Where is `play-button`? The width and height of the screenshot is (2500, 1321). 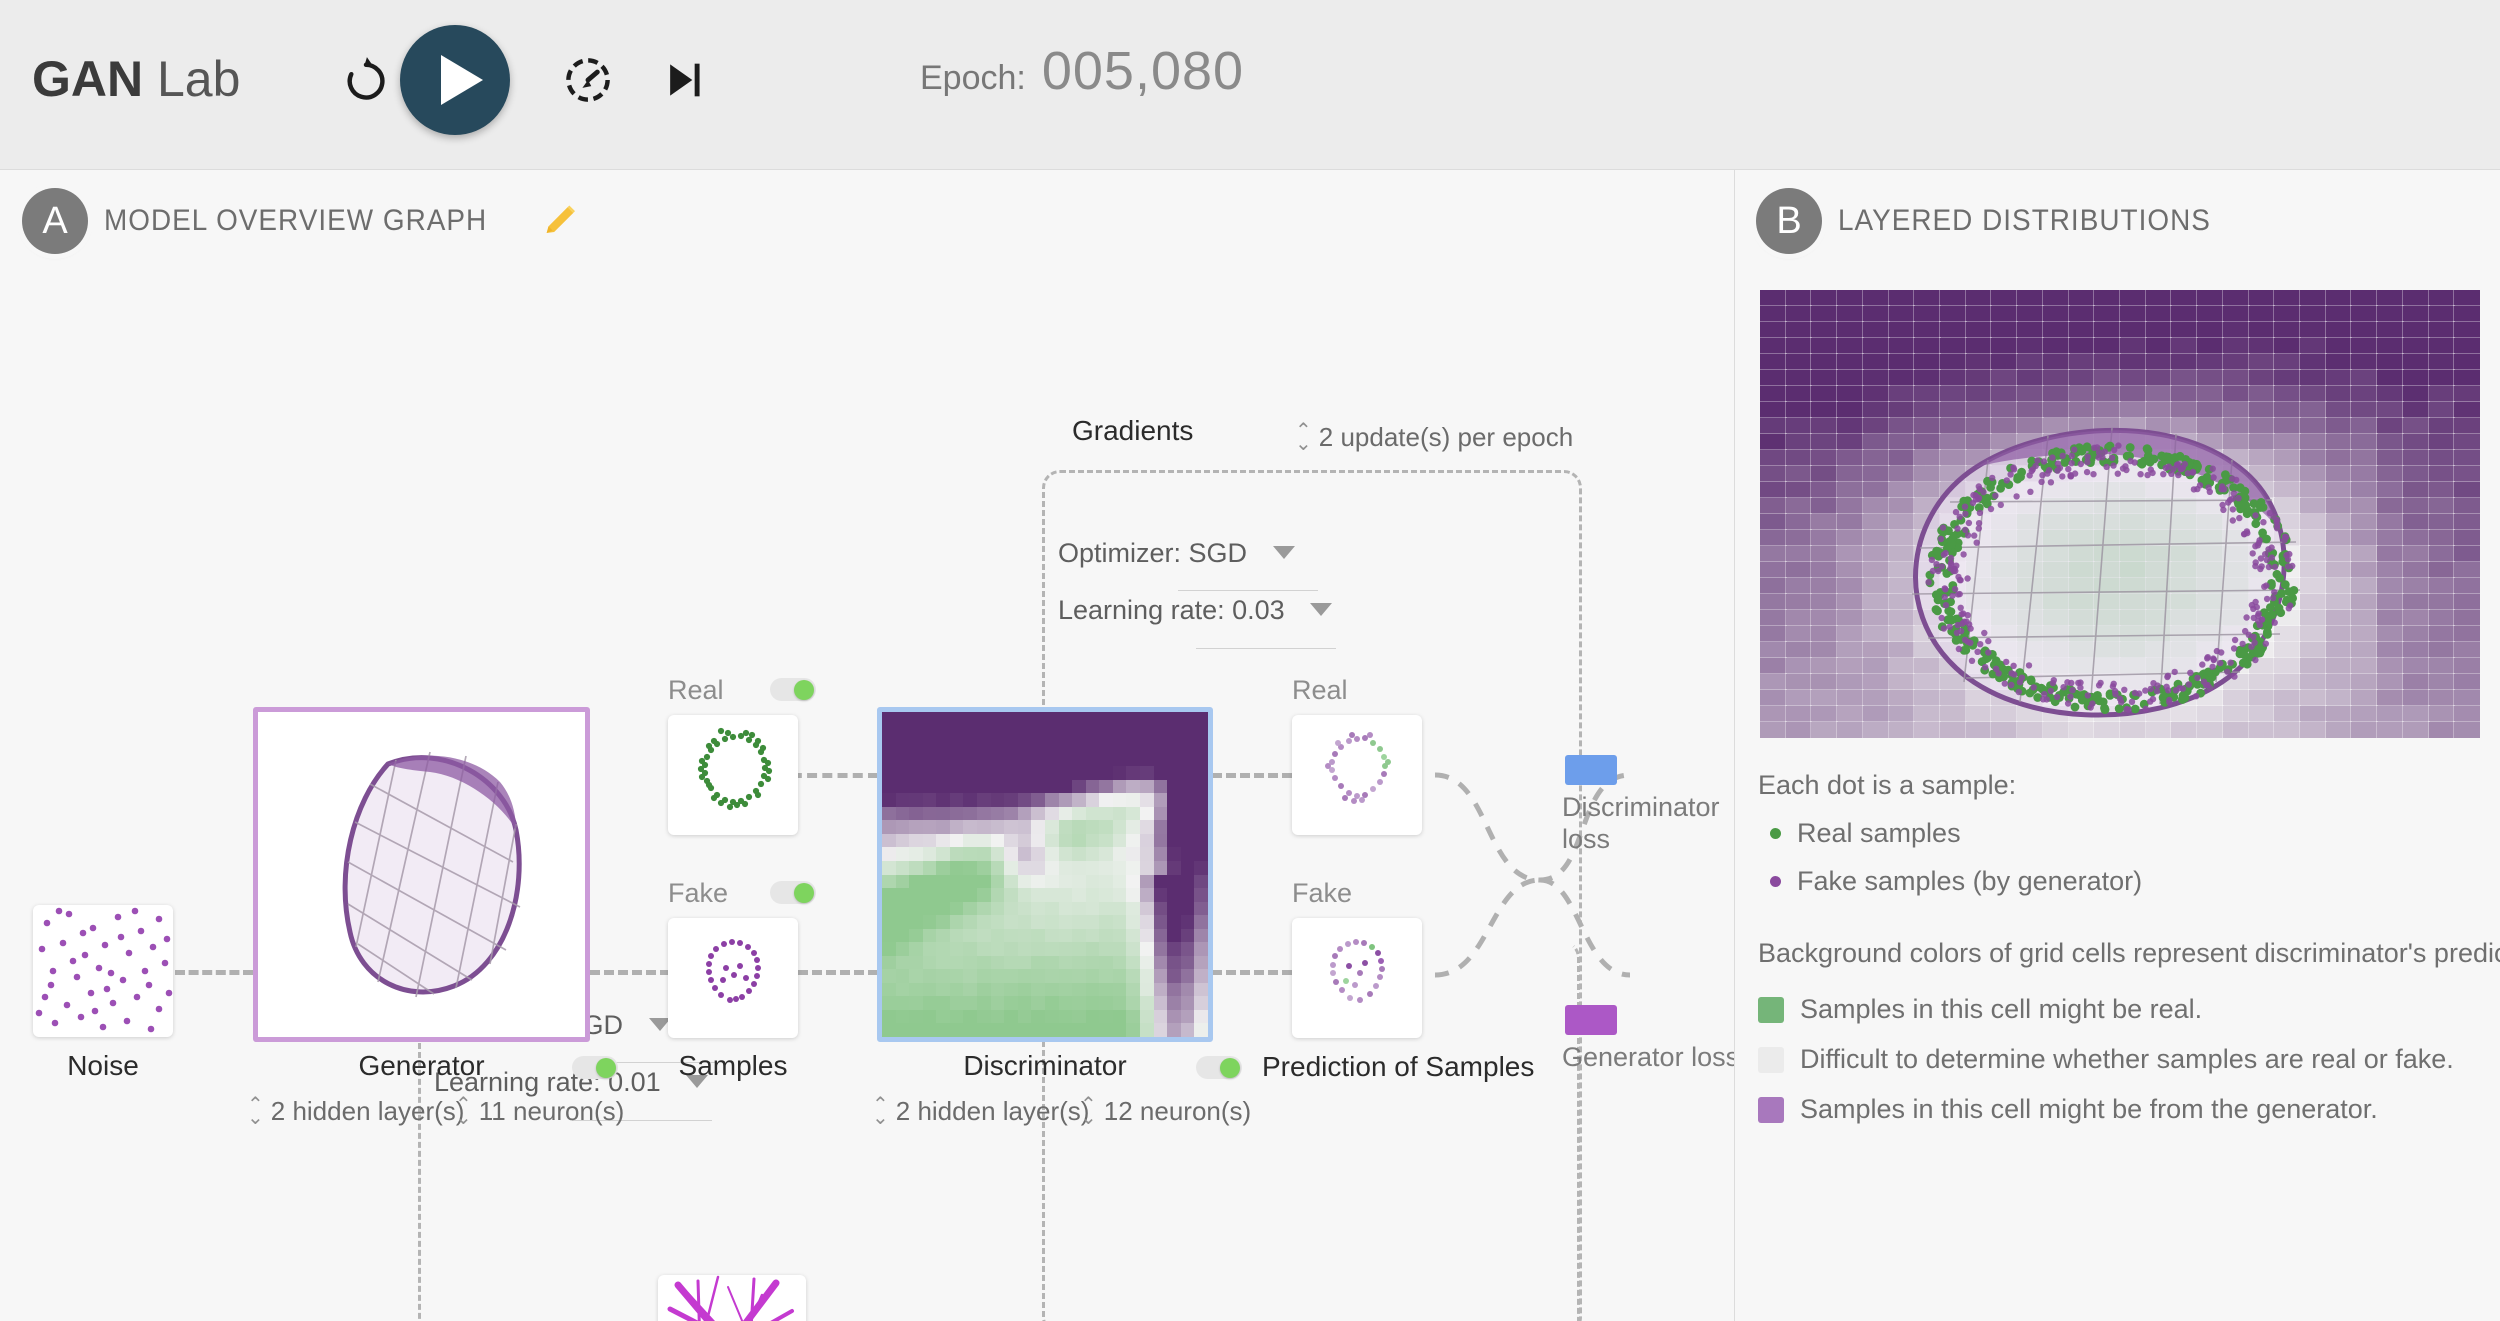 play-button is located at coordinates (455, 80).